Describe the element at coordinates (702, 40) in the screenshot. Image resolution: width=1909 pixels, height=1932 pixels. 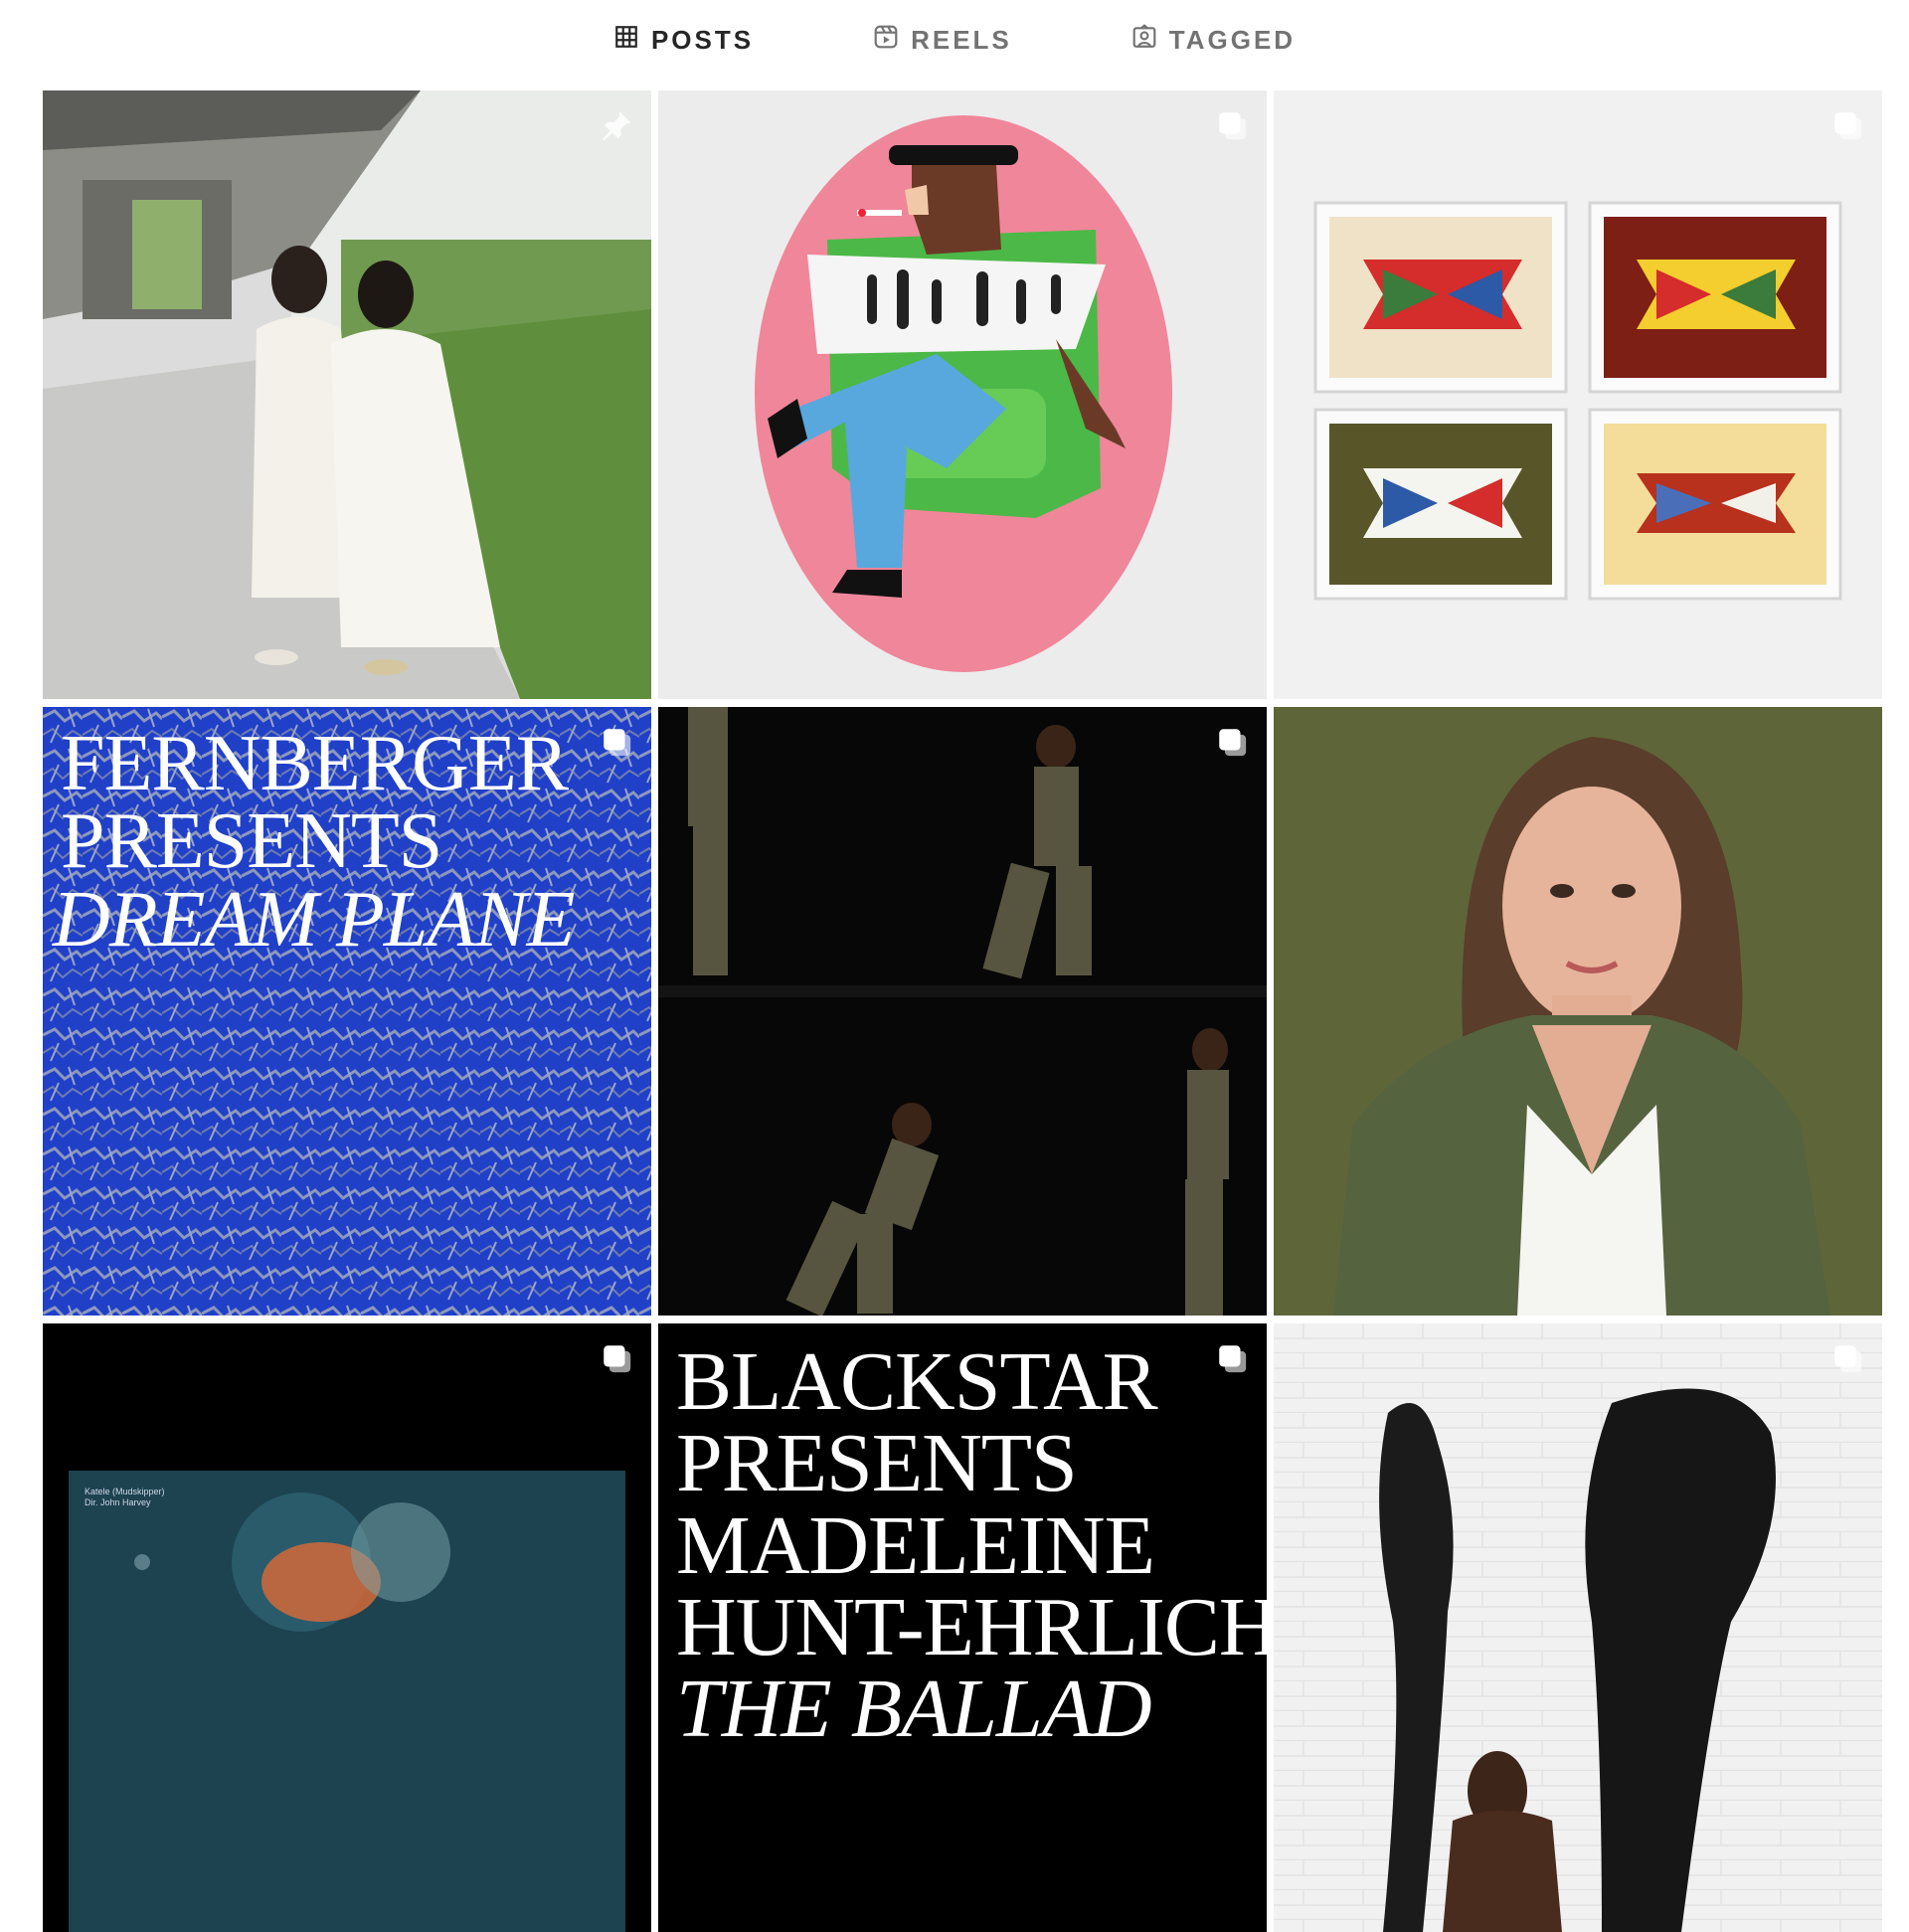
I see `tab-posts-label: POSTS` at that location.